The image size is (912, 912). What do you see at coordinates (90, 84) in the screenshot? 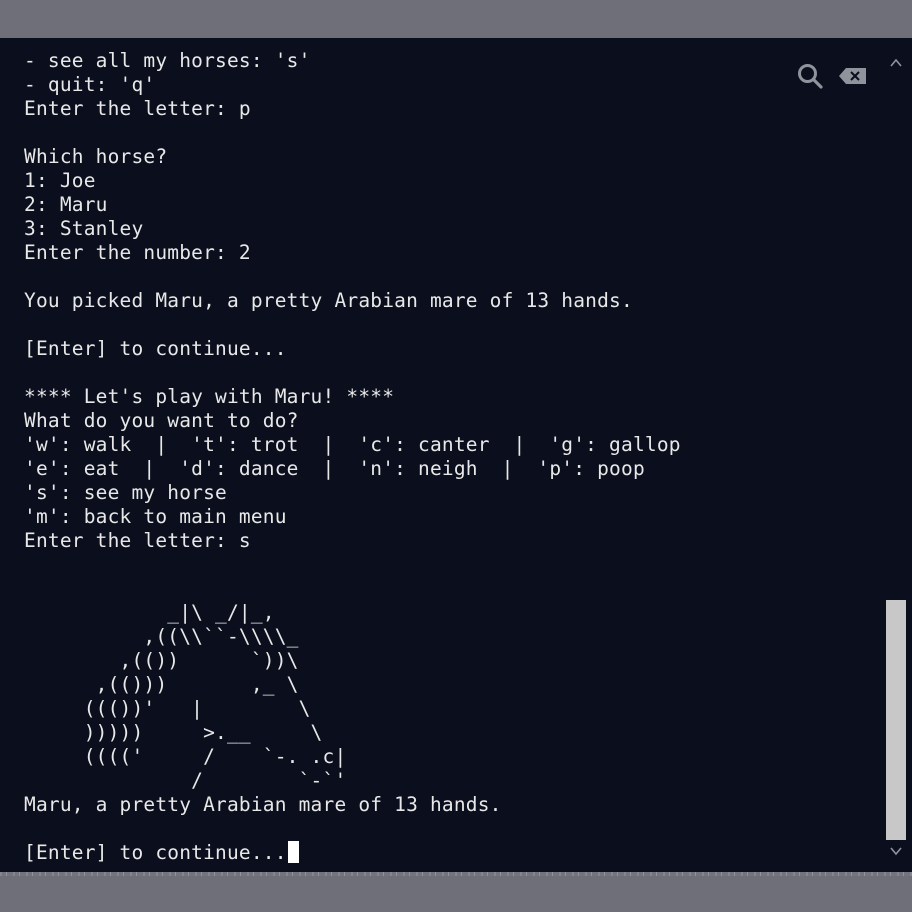
I see `terminal-line: - quit: 'q'` at bounding box center [90, 84].